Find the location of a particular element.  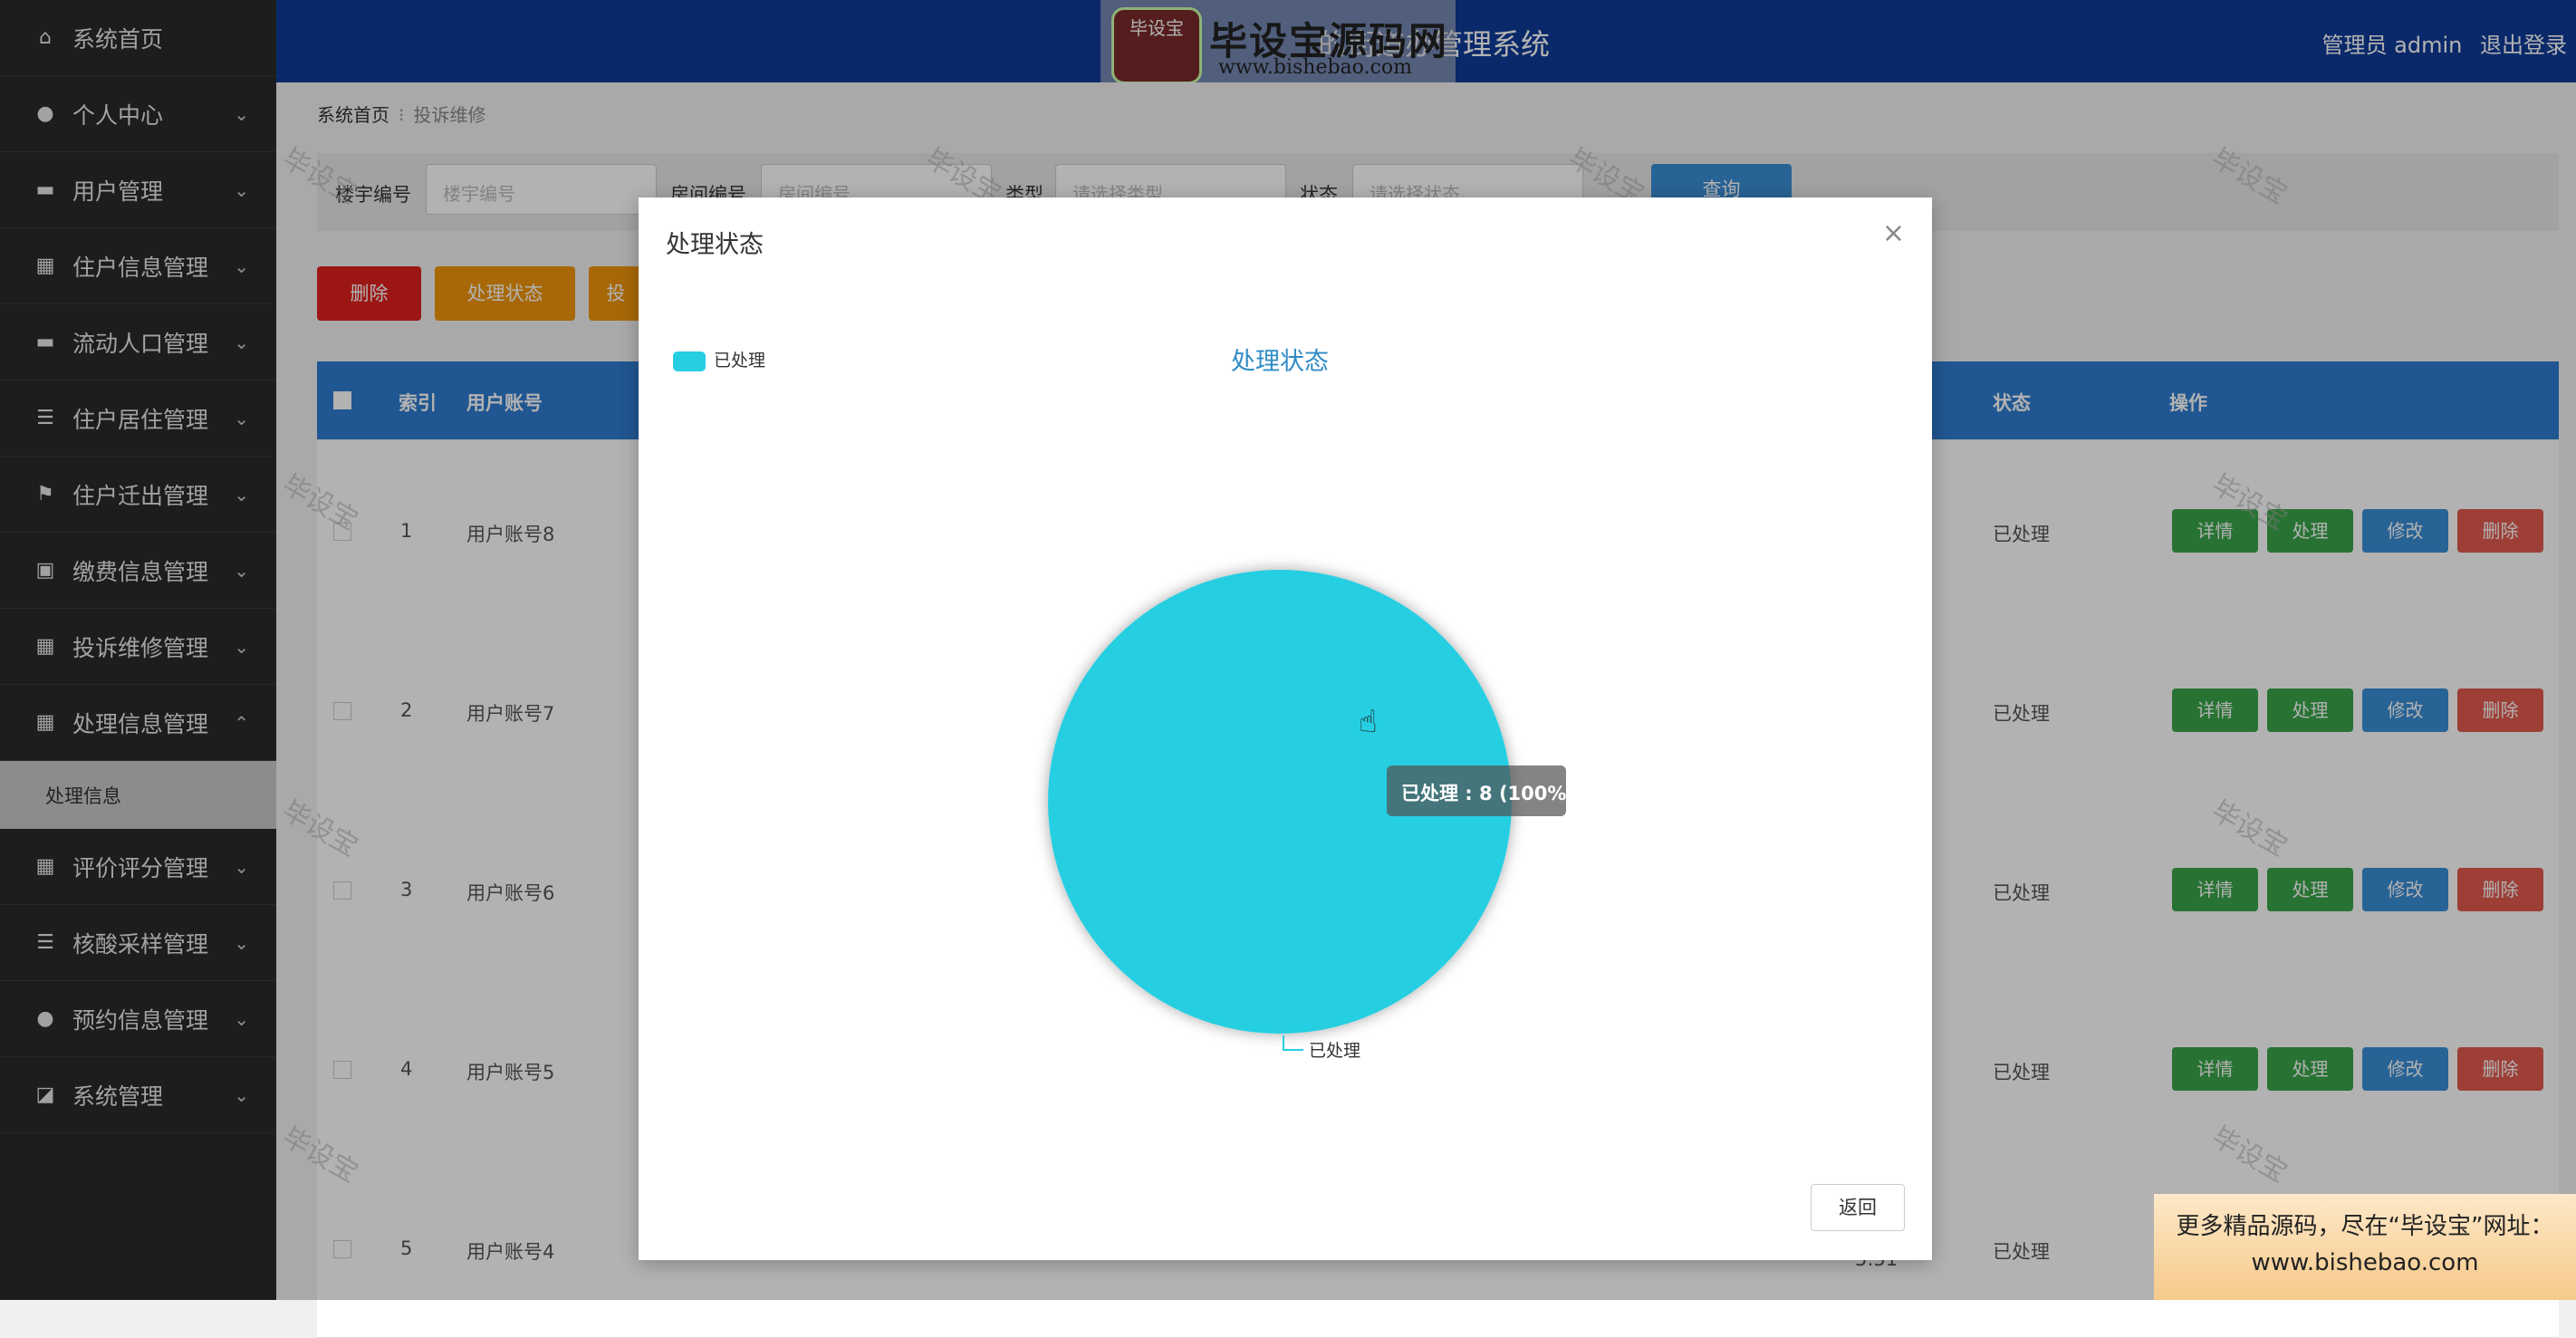

slice-label: 已处理 is located at coordinates (1334, 1051).